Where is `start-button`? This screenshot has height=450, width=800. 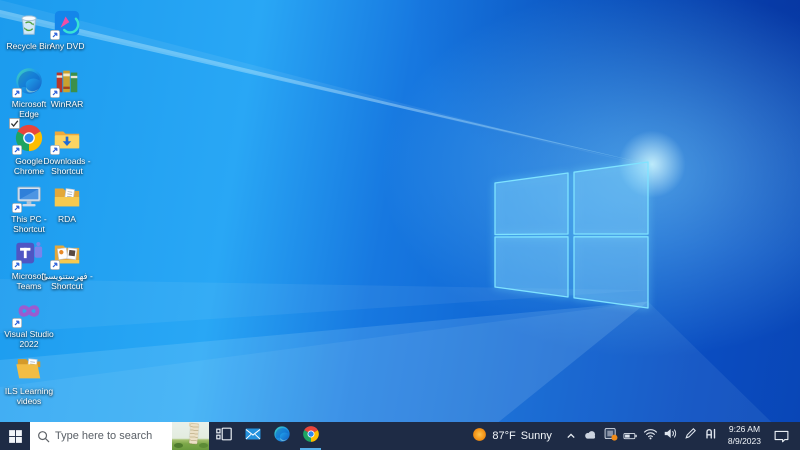 start-button is located at coordinates (15, 436).